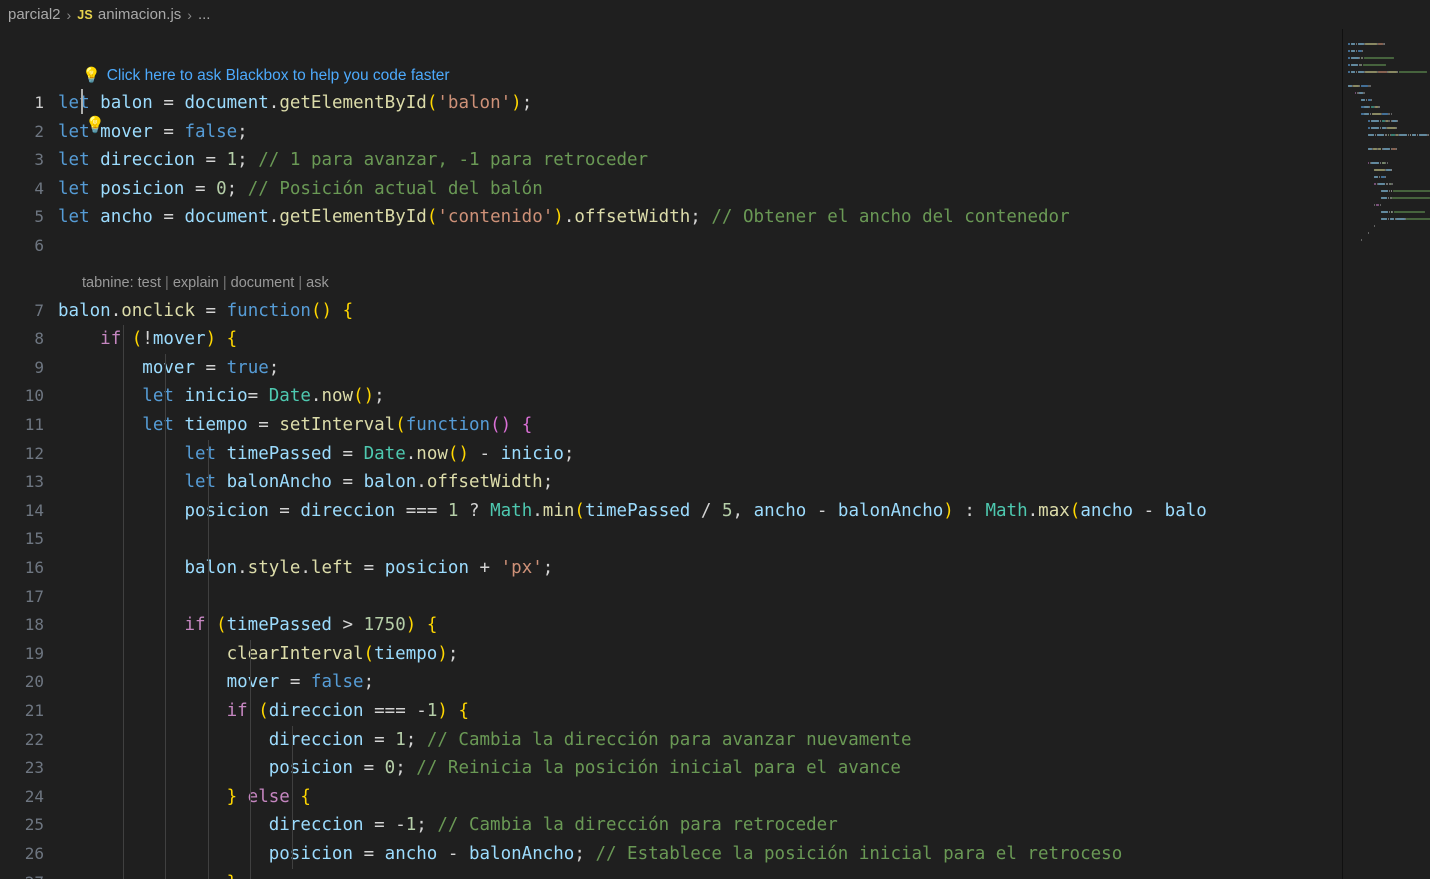  What do you see at coordinates (34, 796) in the screenshot?
I see `line-number: 24` at bounding box center [34, 796].